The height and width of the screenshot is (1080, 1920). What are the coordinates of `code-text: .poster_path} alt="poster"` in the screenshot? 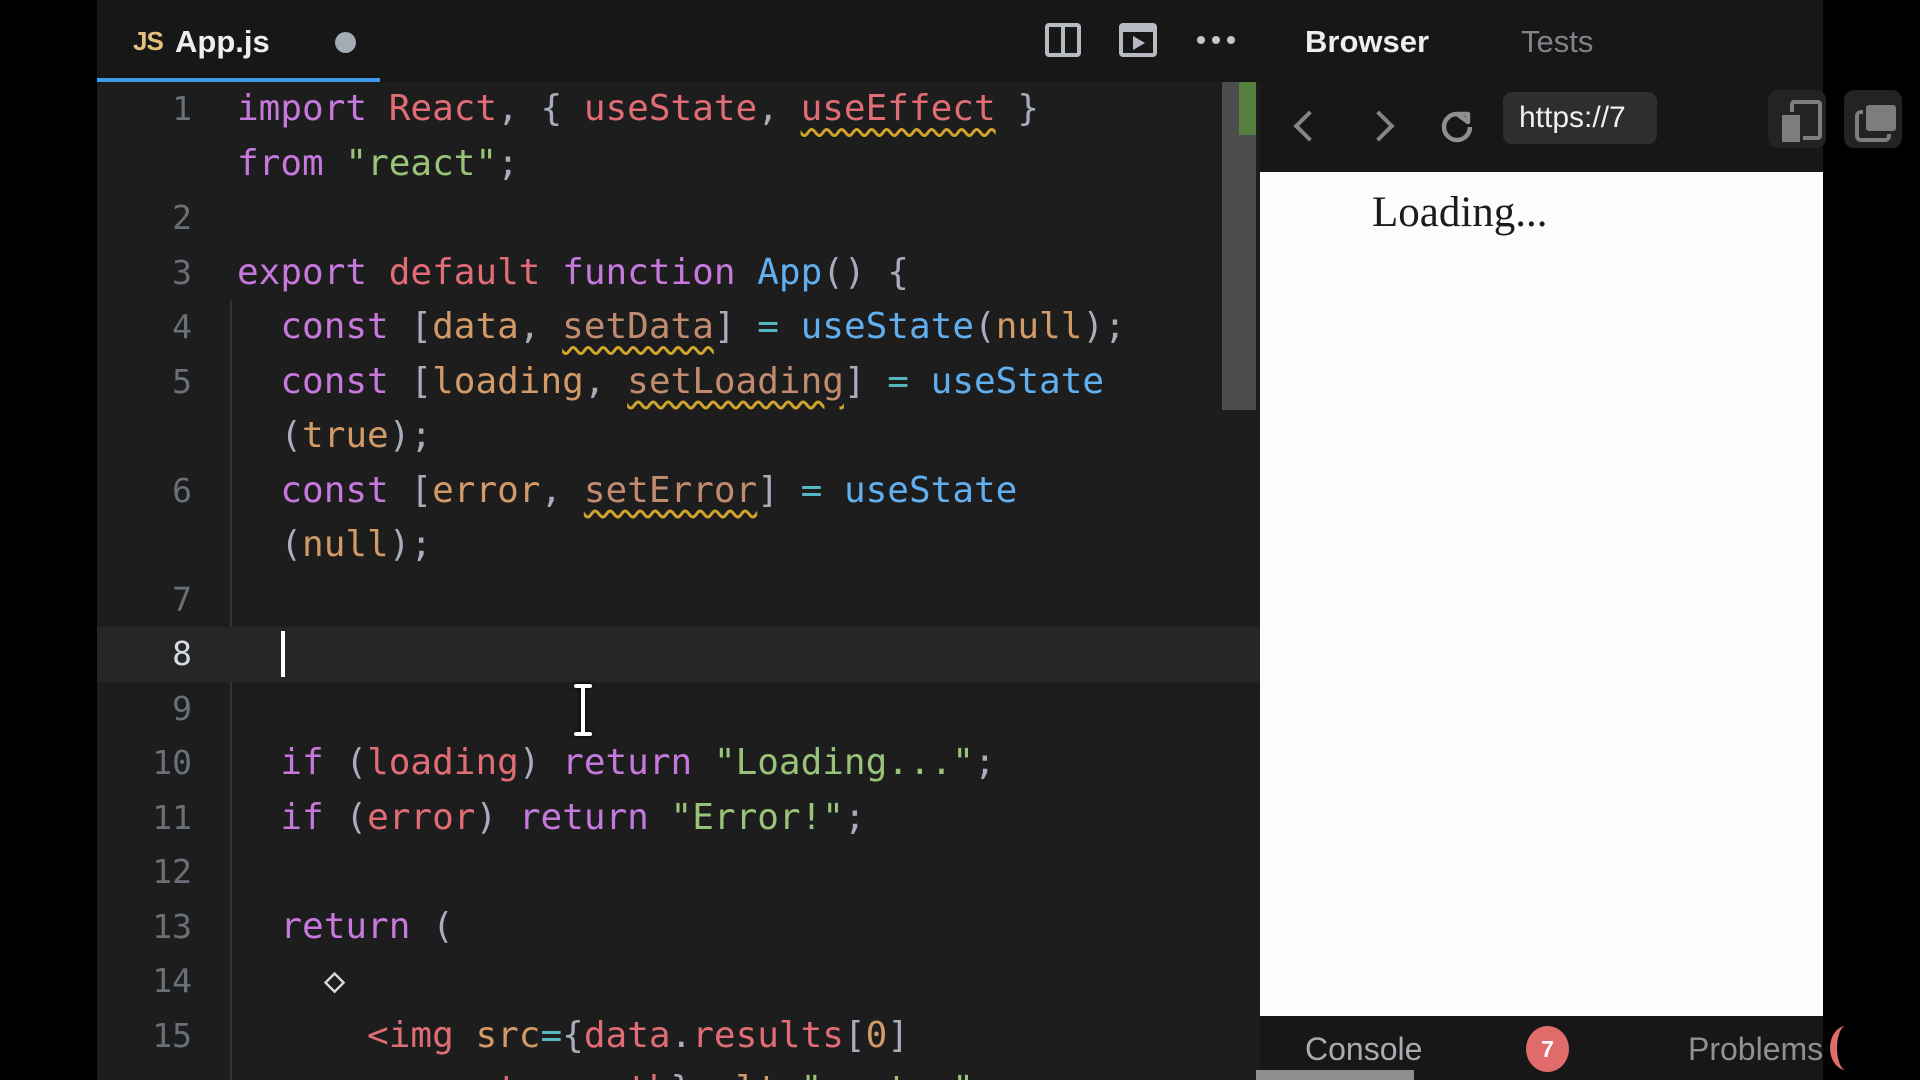 It's located at (605, 1071).